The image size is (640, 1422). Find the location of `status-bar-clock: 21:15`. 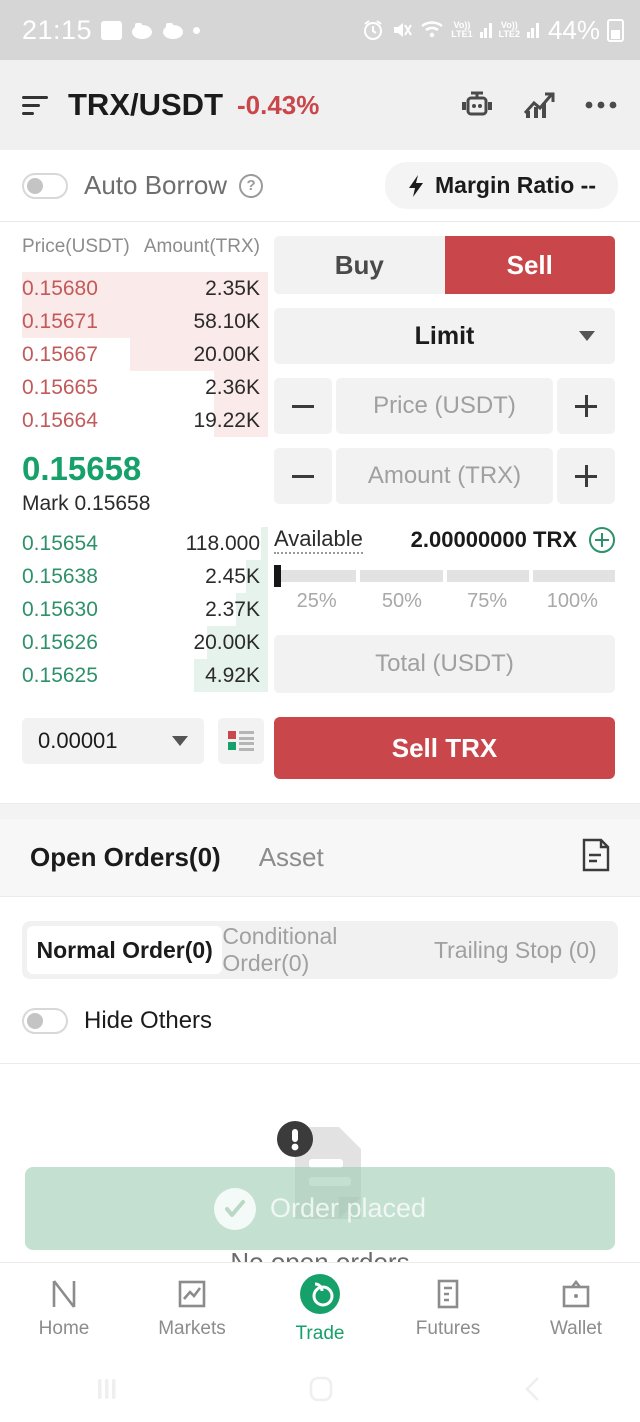

status-bar-clock: 21:15 is located at coordinates (57, 29).